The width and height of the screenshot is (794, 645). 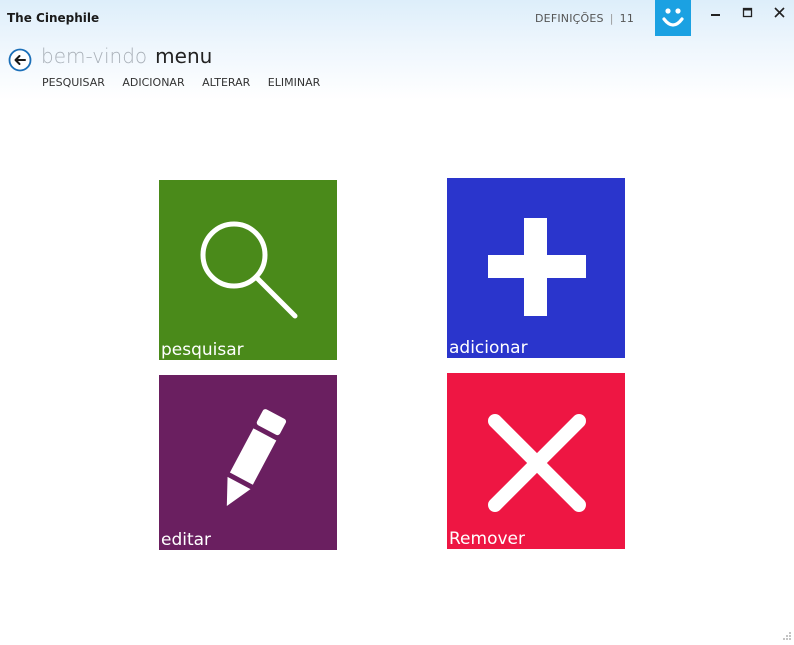 I want to click on tile-remove-label: Remover, so click(x=487, y=539).